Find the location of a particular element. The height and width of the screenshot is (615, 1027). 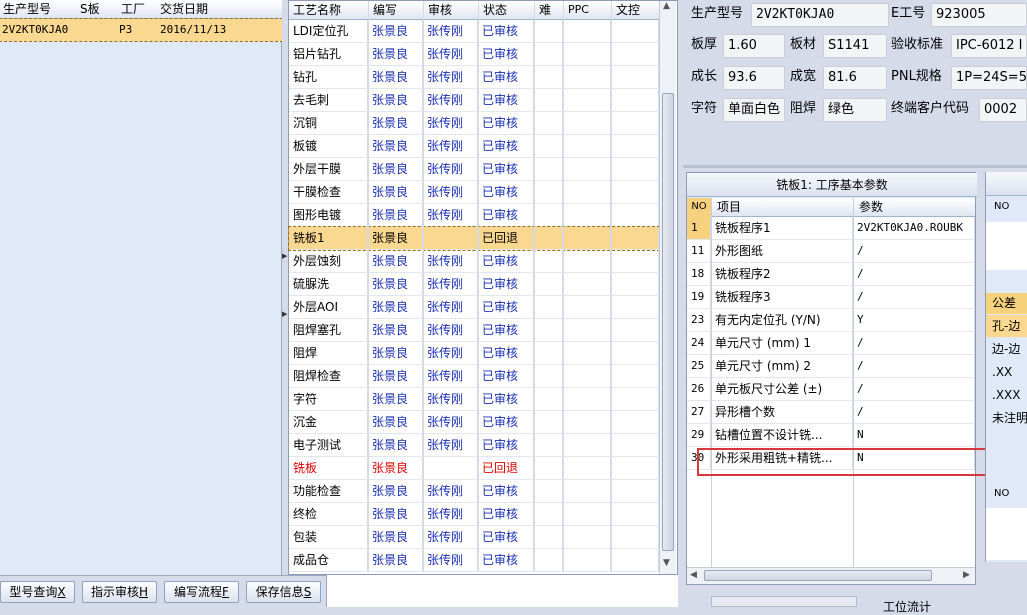

process-row: 终检 张景良 张传刚 已审核 is located at coordinates (474, 514).